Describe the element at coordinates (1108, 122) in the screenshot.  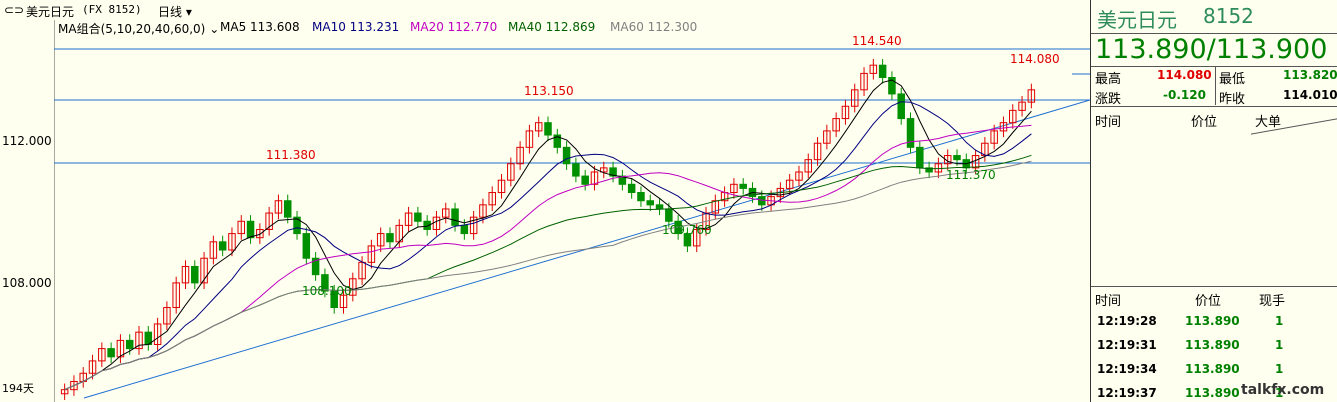
I see `big-order-header-time: 时间` at that location.